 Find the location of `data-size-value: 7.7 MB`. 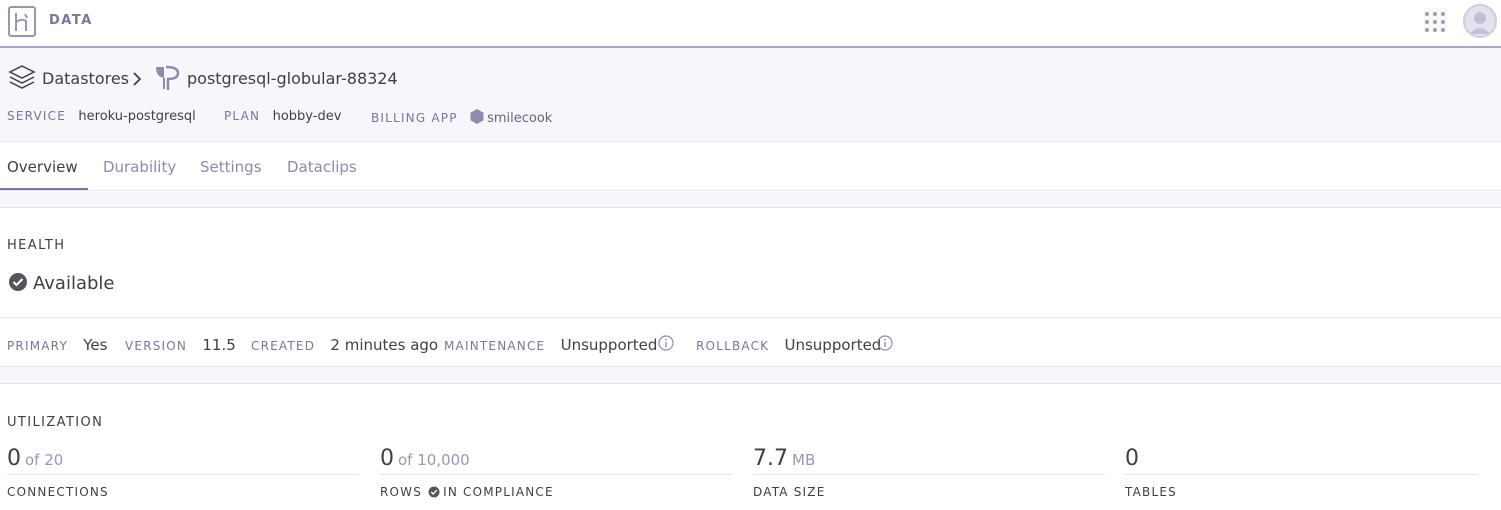

data-size-value: 7.7 MB is located at coordinates (784, 458).